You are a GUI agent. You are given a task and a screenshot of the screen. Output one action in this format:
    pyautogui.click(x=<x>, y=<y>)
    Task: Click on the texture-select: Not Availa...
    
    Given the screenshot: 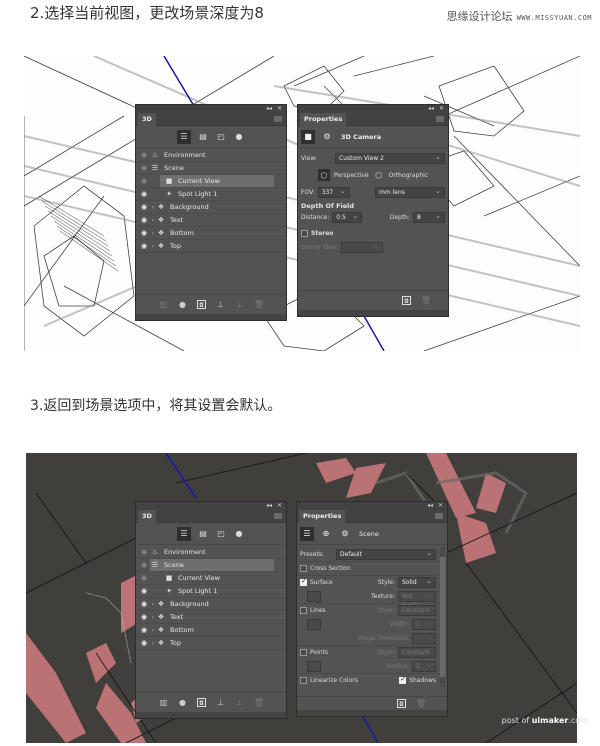 What is the action you would take?
    pyautogui.click(x=417, y=599)
    